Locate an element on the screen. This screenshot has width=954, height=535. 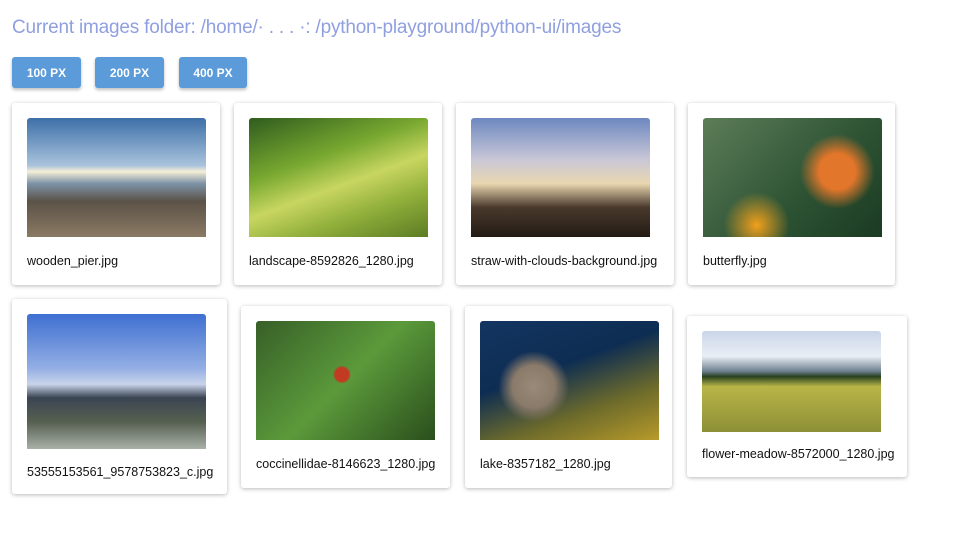
image-card: coccinellidae-8146623_1280.jpg is located at coordinates (345, 397).